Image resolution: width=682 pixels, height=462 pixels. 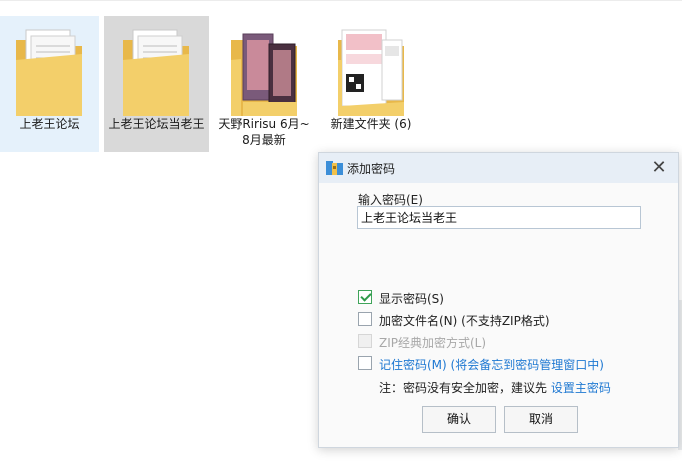 What do you see at coordinates (365, 363) in the screenshot?
I see `remember-password-checkbox` at bounding box center [365, 363].